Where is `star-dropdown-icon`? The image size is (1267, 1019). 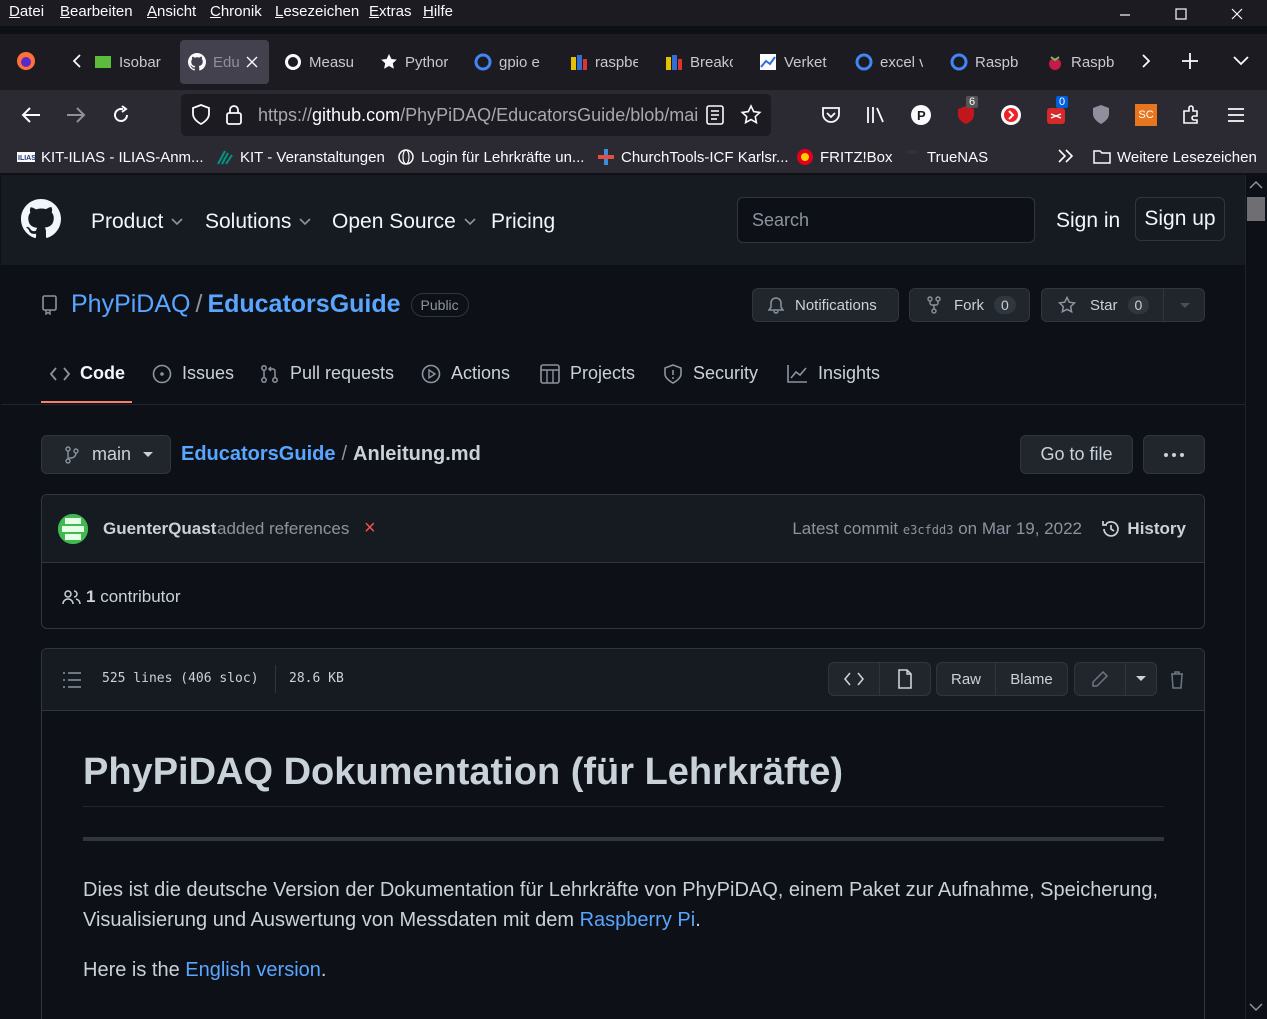
star-dropdown-icon is located at coordinates (1185, 306).